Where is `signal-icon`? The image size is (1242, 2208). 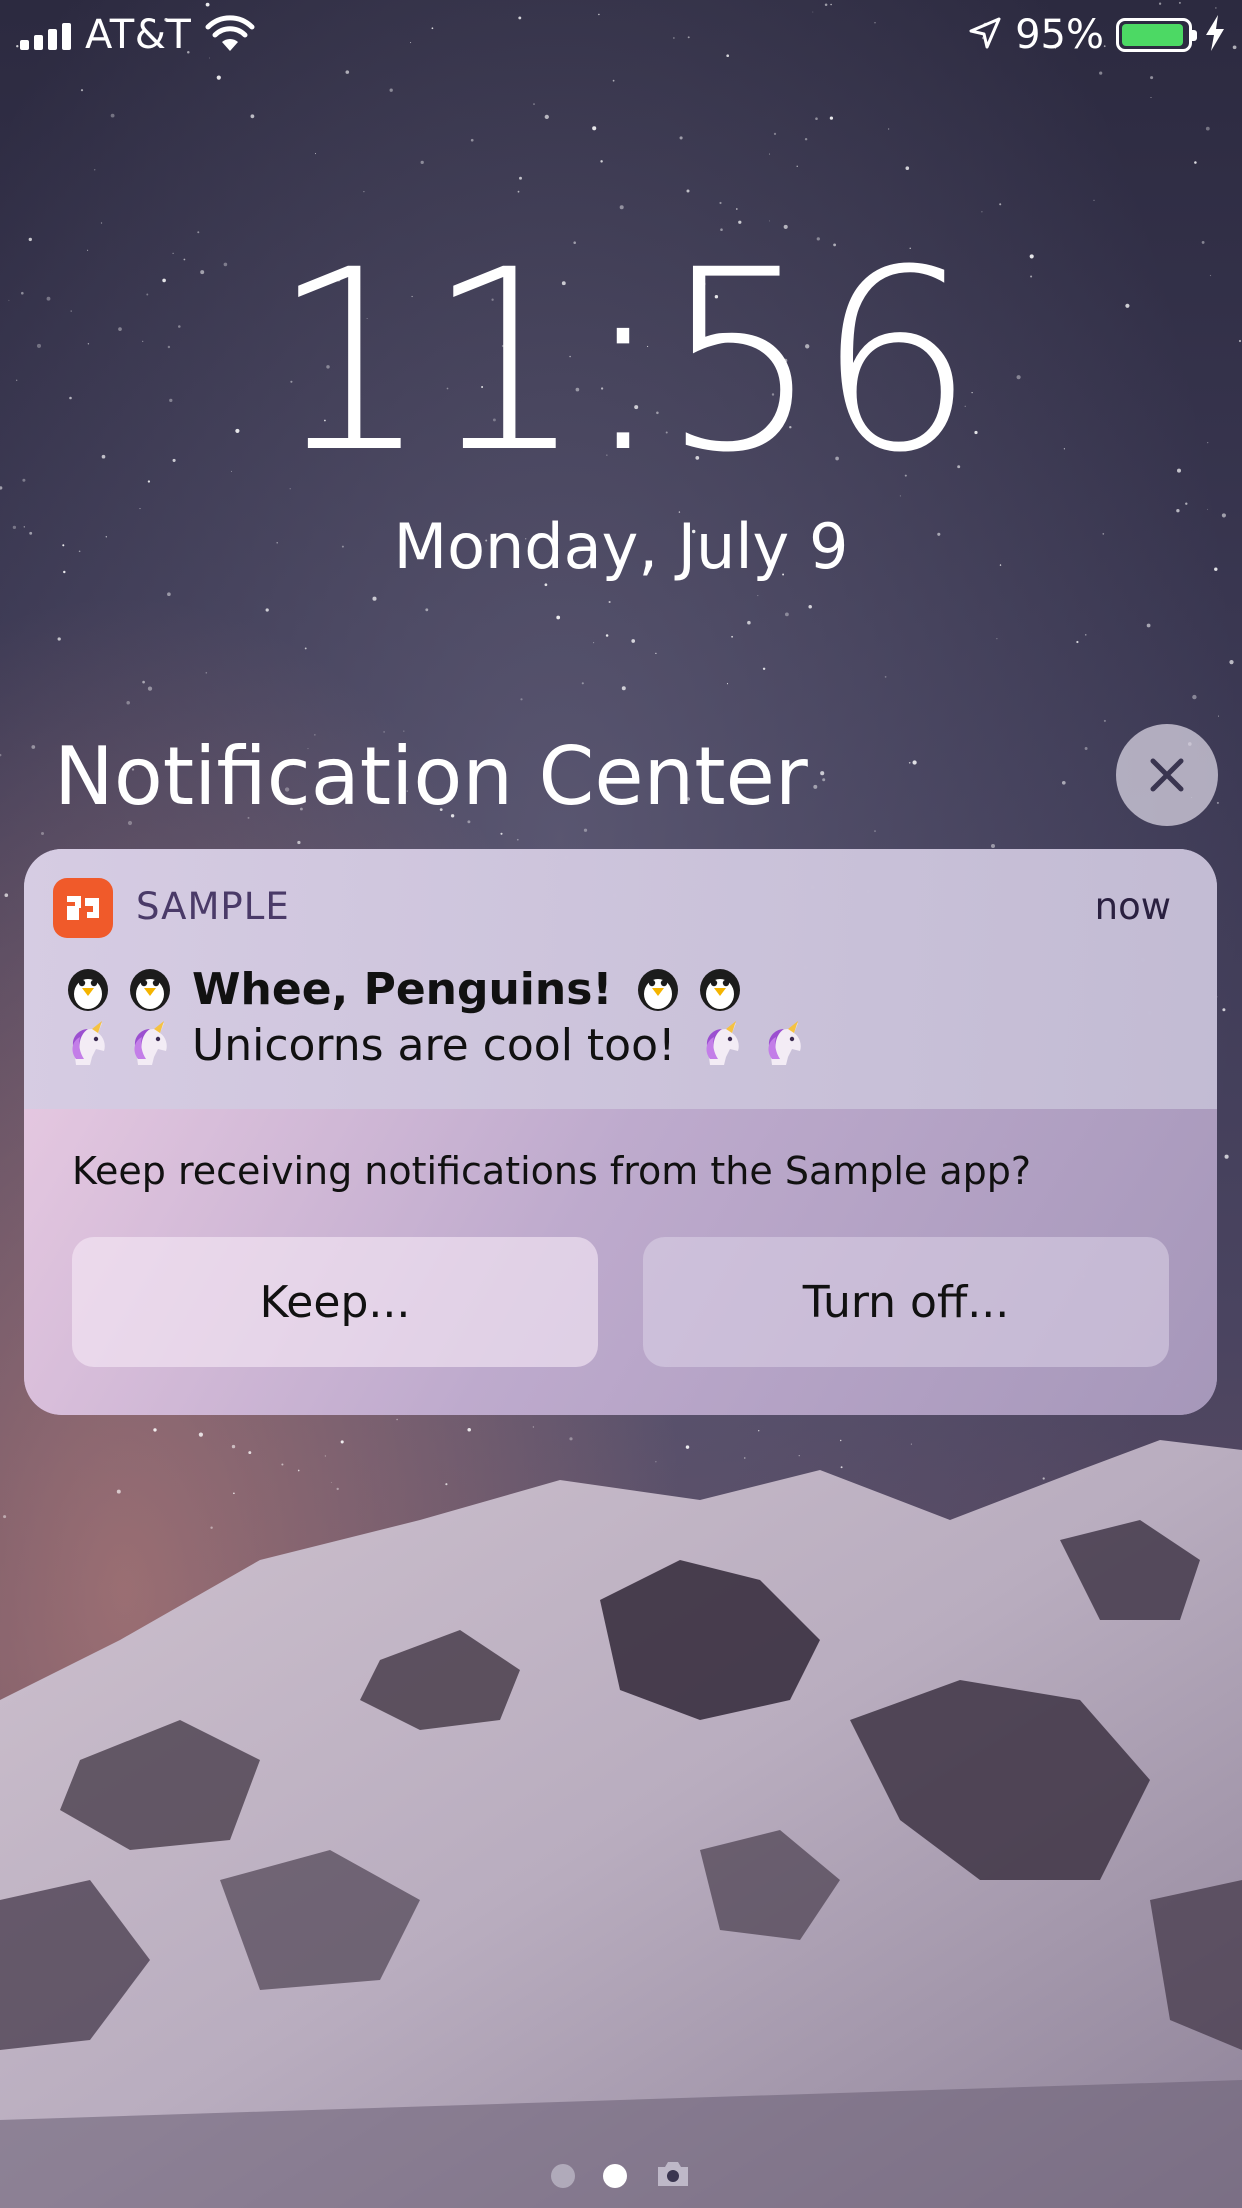 signal-icon is located at coordinates (45, 35).